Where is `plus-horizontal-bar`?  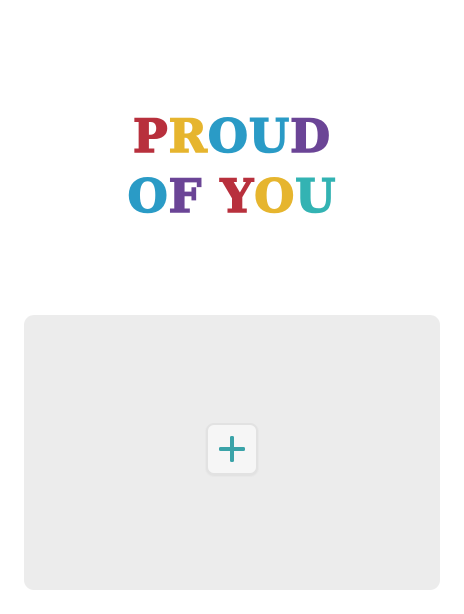 plus-horizontal-bar is located at coordinates (232, 449).